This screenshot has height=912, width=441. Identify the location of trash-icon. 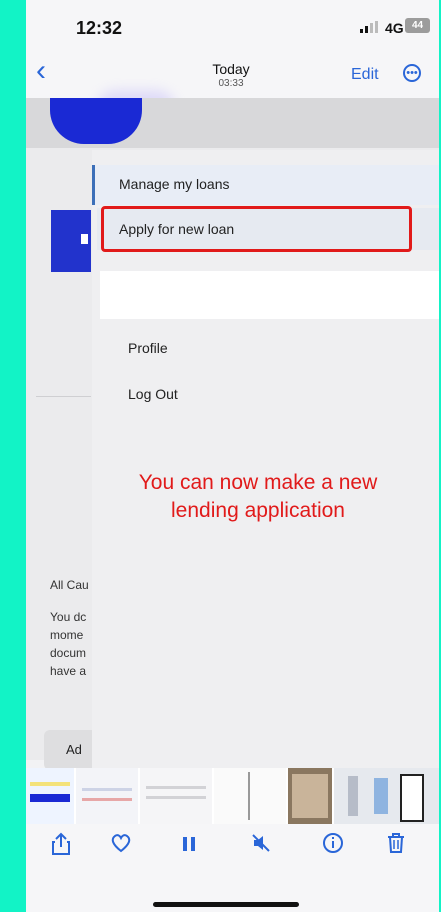
(396, 847).